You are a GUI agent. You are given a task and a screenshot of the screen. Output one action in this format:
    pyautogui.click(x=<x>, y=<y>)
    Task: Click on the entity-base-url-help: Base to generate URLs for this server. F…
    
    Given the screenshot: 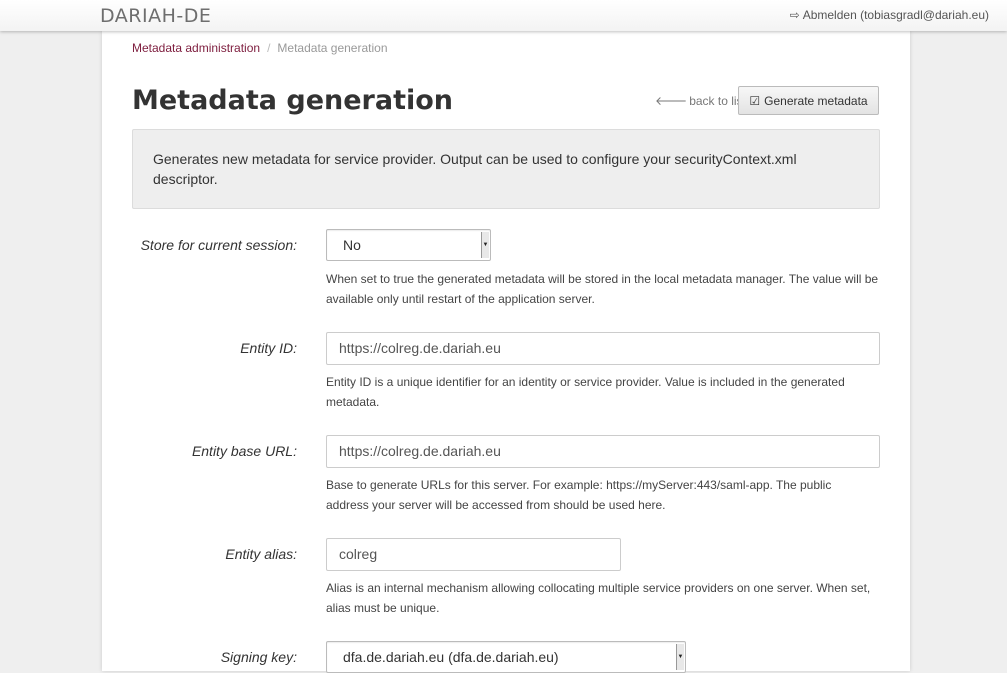 What is the action you would take?
    pyautogui.click(x=579, y=495)
    